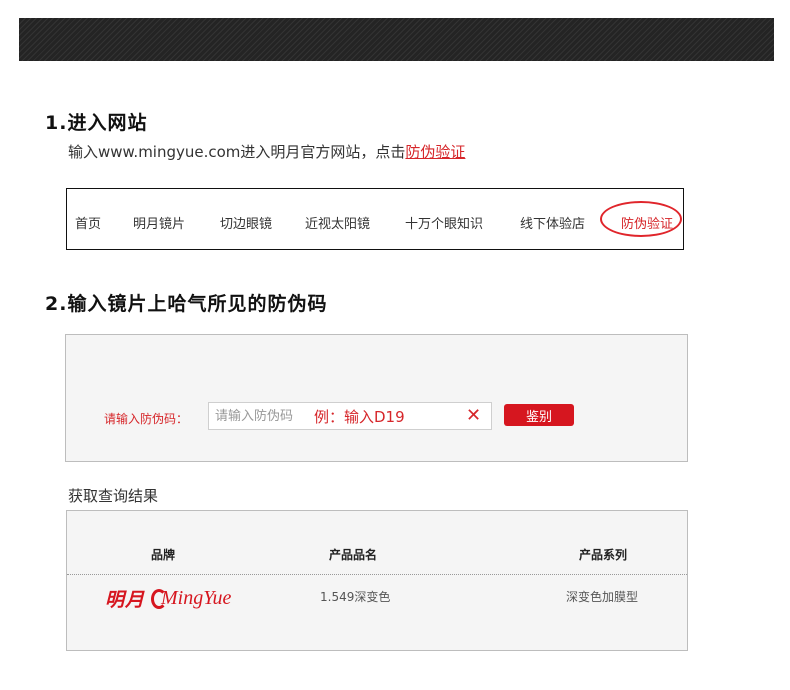 This screenshot has height=690, width=790. Describe the element at coordinates (602, 597) in the screenshot. I see `product-series-cell: 深变色加膜型` at that location.